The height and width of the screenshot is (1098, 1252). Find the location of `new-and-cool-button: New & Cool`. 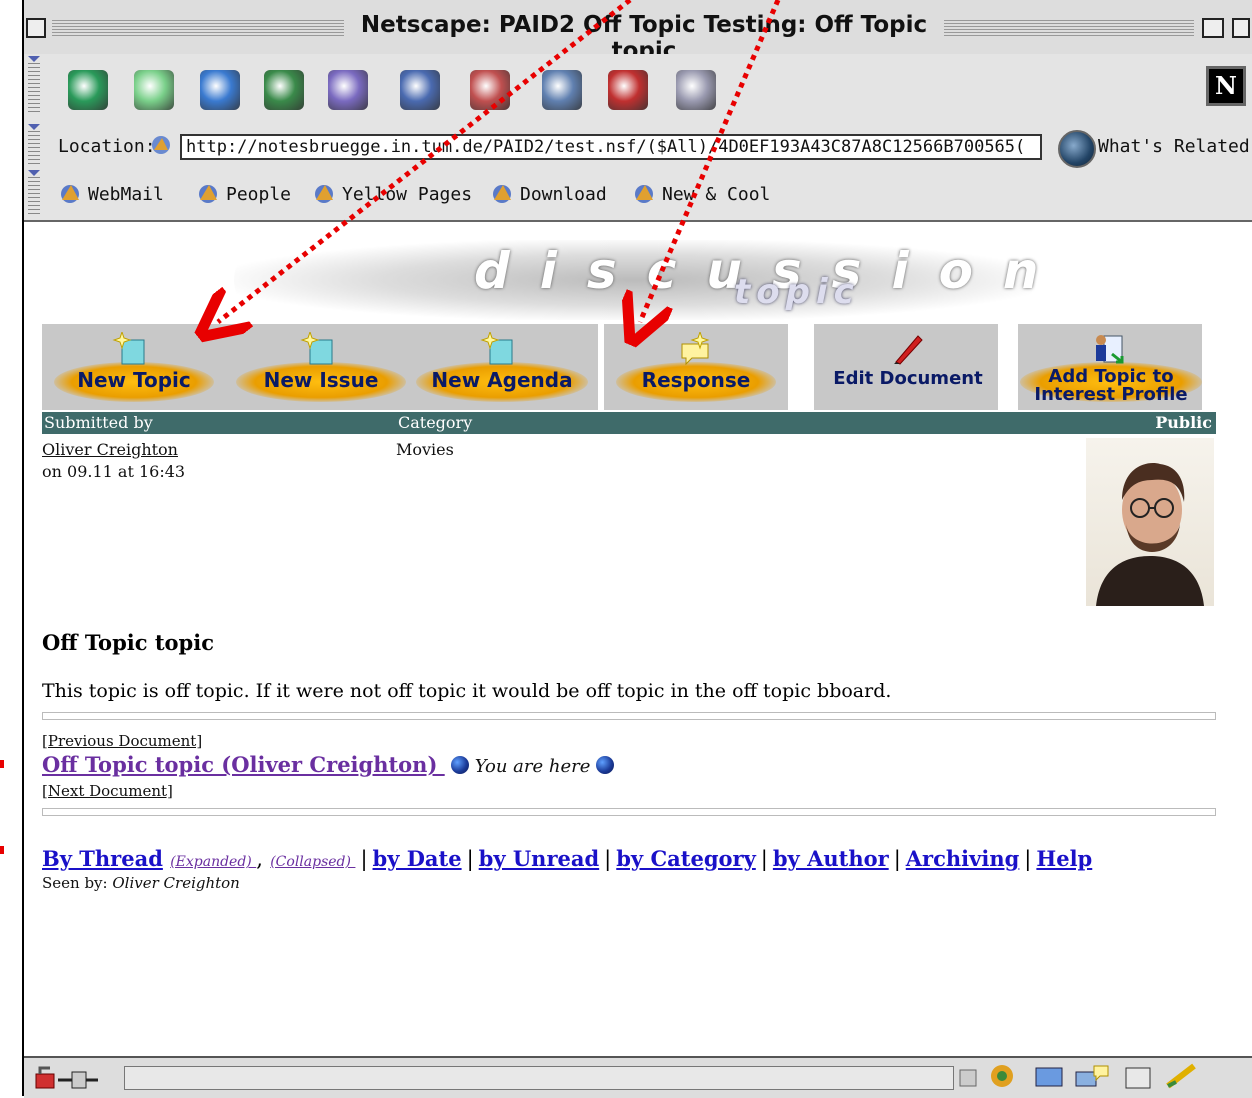

new-and-cool-button: New & Cool is located at coordinates (701, 193).